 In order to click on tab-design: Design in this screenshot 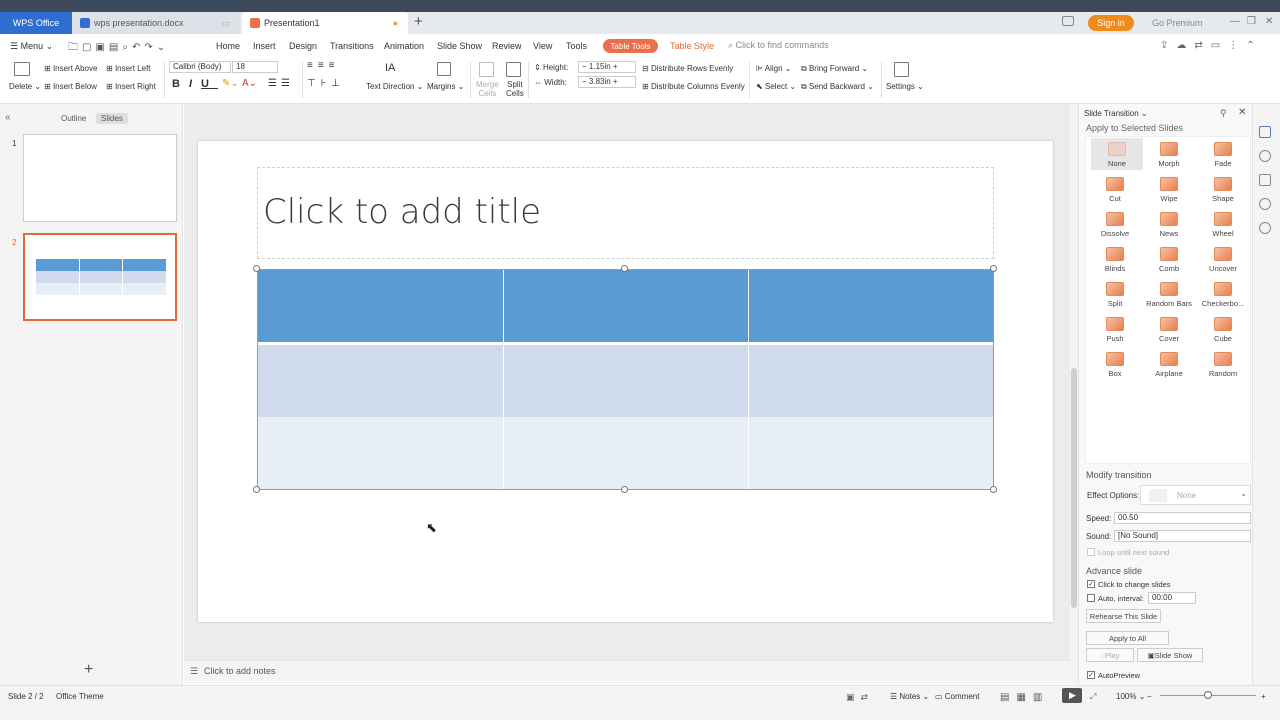, I will do `click(303, 46)`.